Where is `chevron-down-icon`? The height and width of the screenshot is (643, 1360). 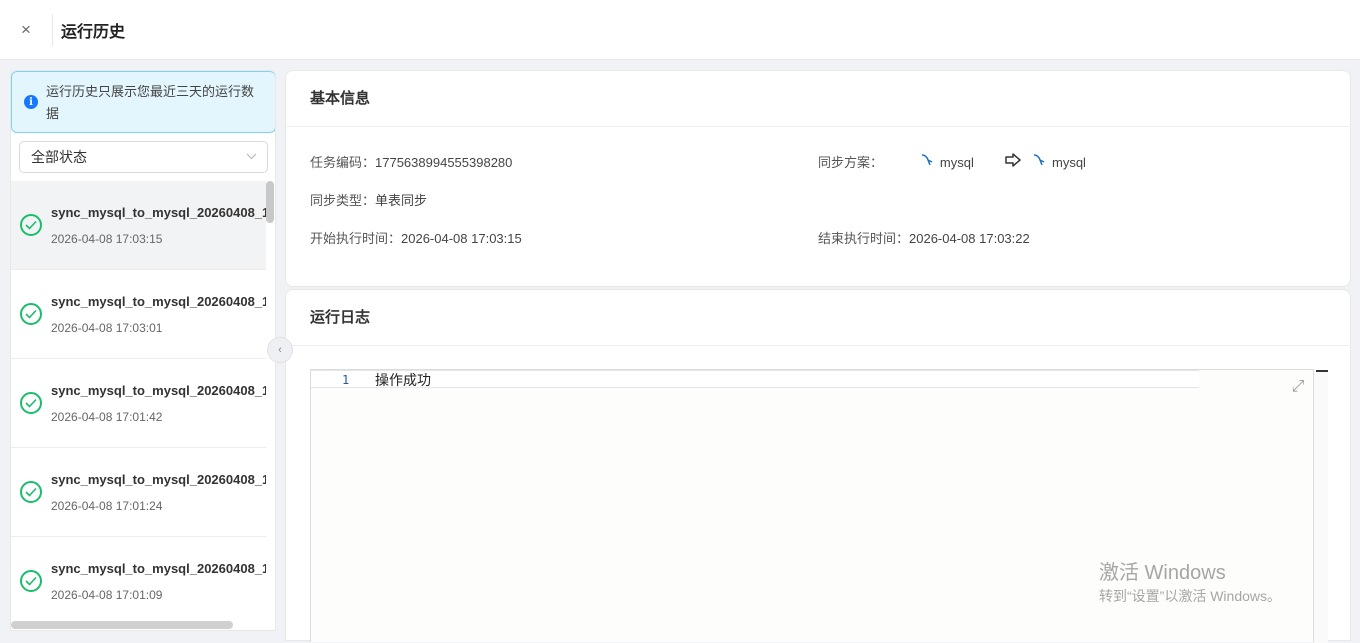
chevron-down-icon is located at coordinates (251, 157).